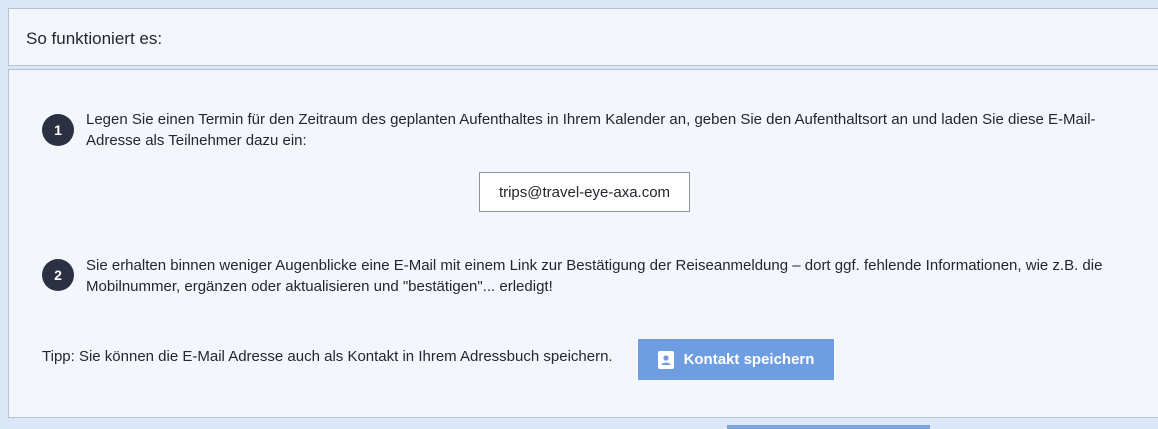 This screenshot has width=1158, height=429. Describe the element at coordinates (828, 427) in the screenshot. I see `bottom-tab-edge` at that location.